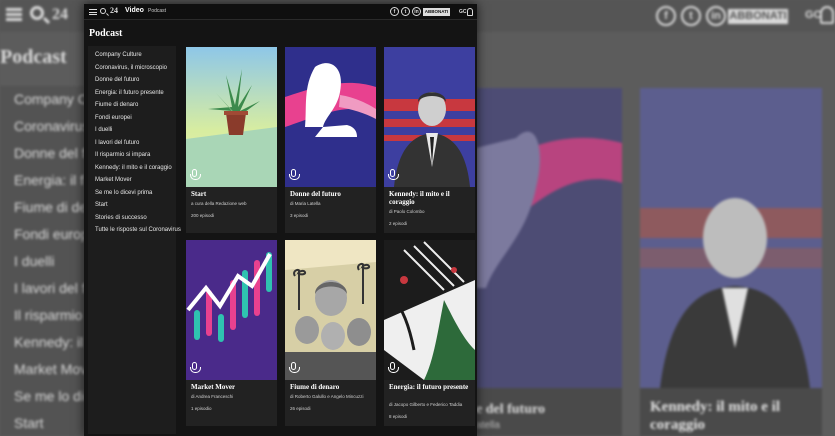  What do you see at coordinates (51, 234) in the screenshot?
I see `bg-menu-item: Fondi europ` at bounding box center [51, 234].